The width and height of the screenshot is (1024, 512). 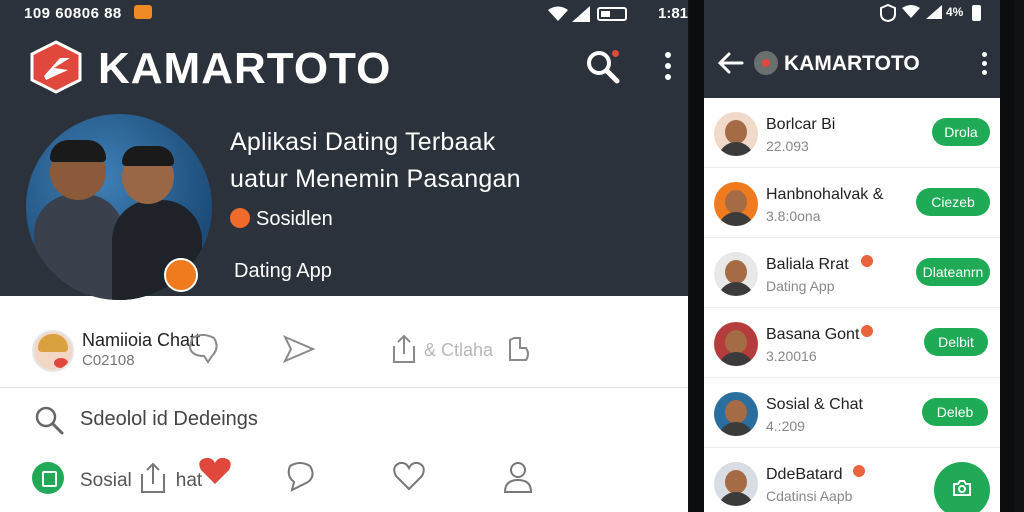 I want to click on contact-name: Hanbnohalvak &, so click(x=825, y=194).